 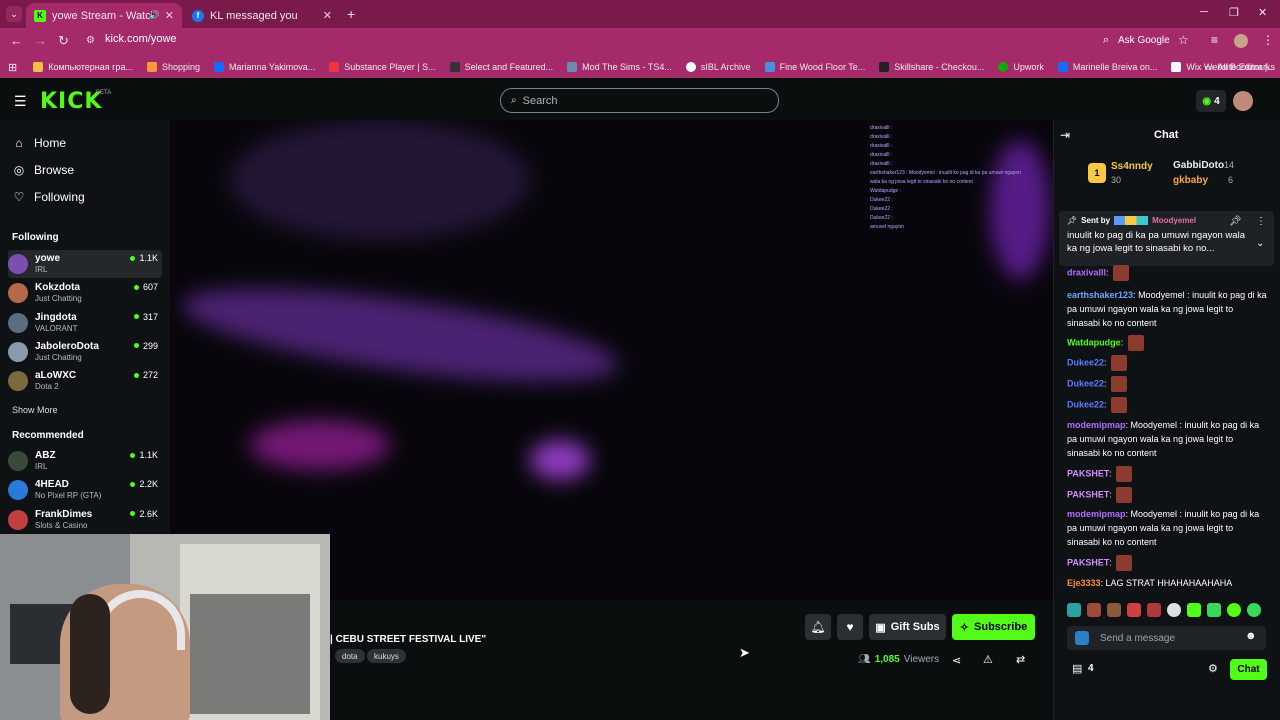 I want to click on viewer-count: 272, so click(x=145, y=375).